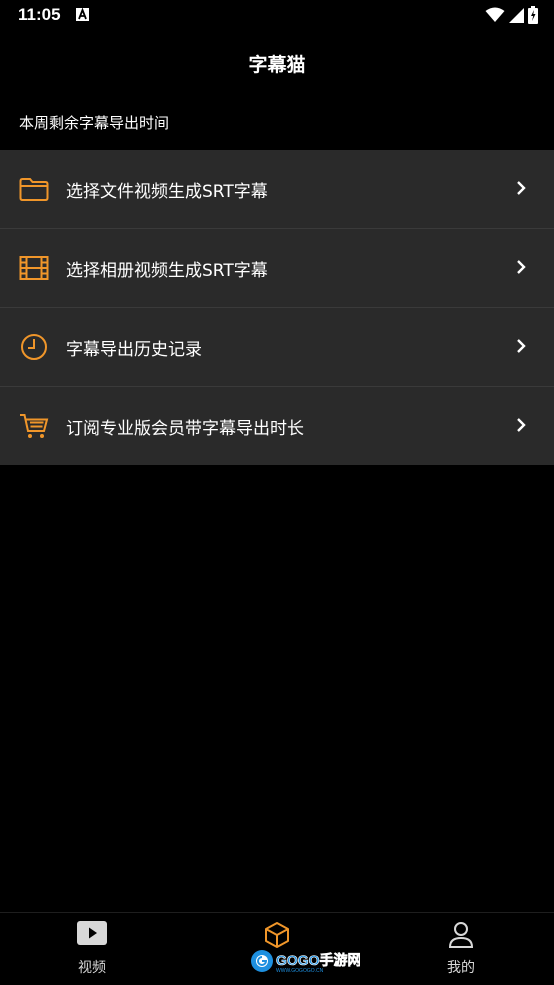 This screenshot has height=985, width=554. What do you see at coordinates (92, 933) in the screenshot?
I see `video-icon` at bounding box center [92, 933].